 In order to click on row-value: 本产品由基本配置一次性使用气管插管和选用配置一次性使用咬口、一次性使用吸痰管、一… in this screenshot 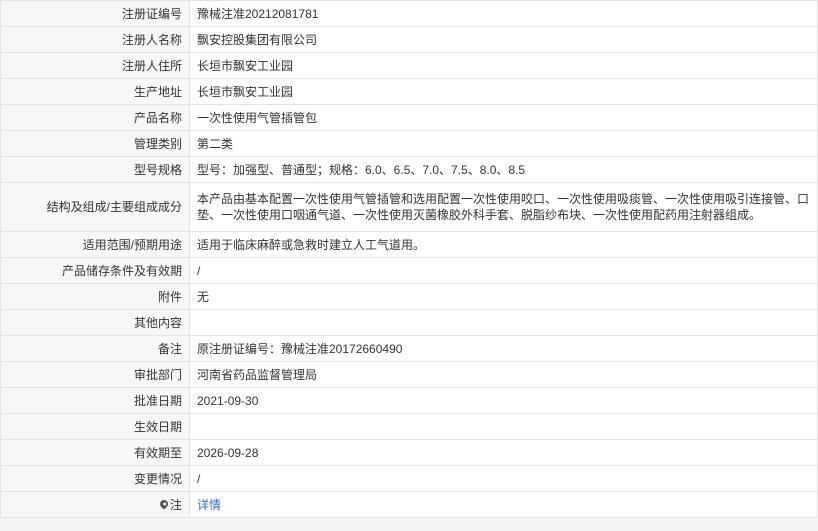, I will do `click(503, 207)`.